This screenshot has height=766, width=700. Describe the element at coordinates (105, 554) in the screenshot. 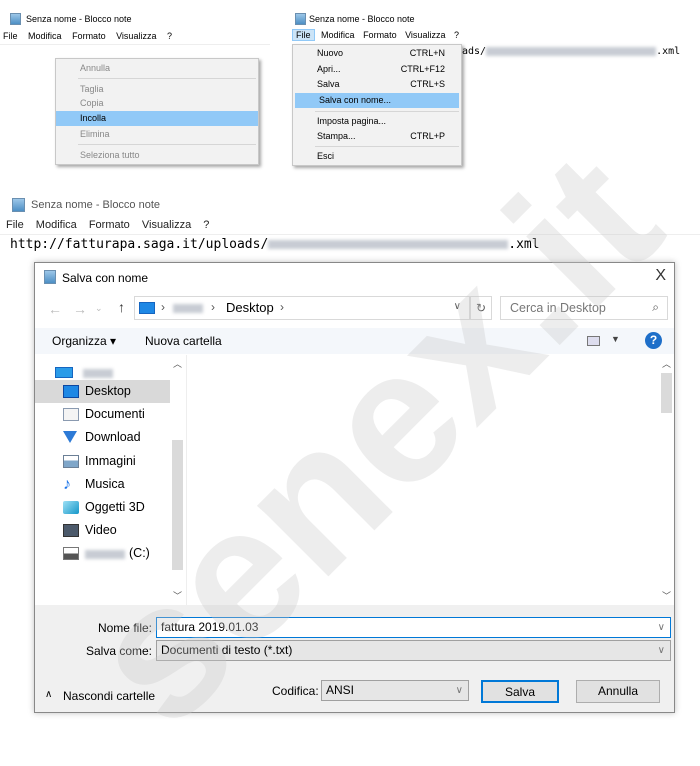

I see `blurred-drive-name` at that location.